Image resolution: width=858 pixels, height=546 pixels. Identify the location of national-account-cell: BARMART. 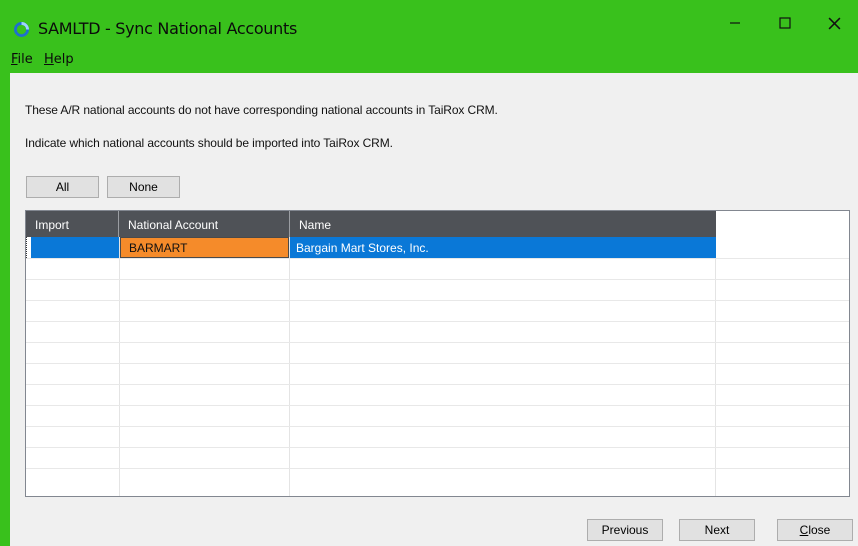
(204, 247).